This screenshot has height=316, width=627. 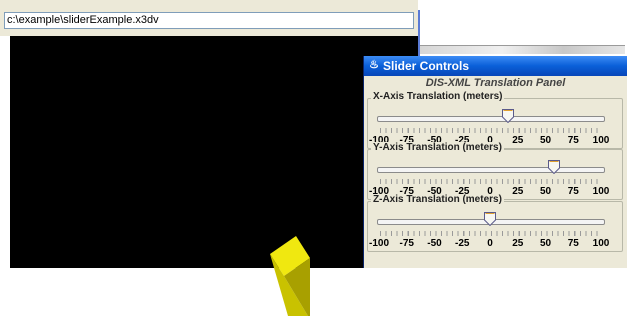 What do you see at coordinates (426, 66) in the screenshot?
I see `dialog-title: Slider Controls` at bounding box center [426, 66].